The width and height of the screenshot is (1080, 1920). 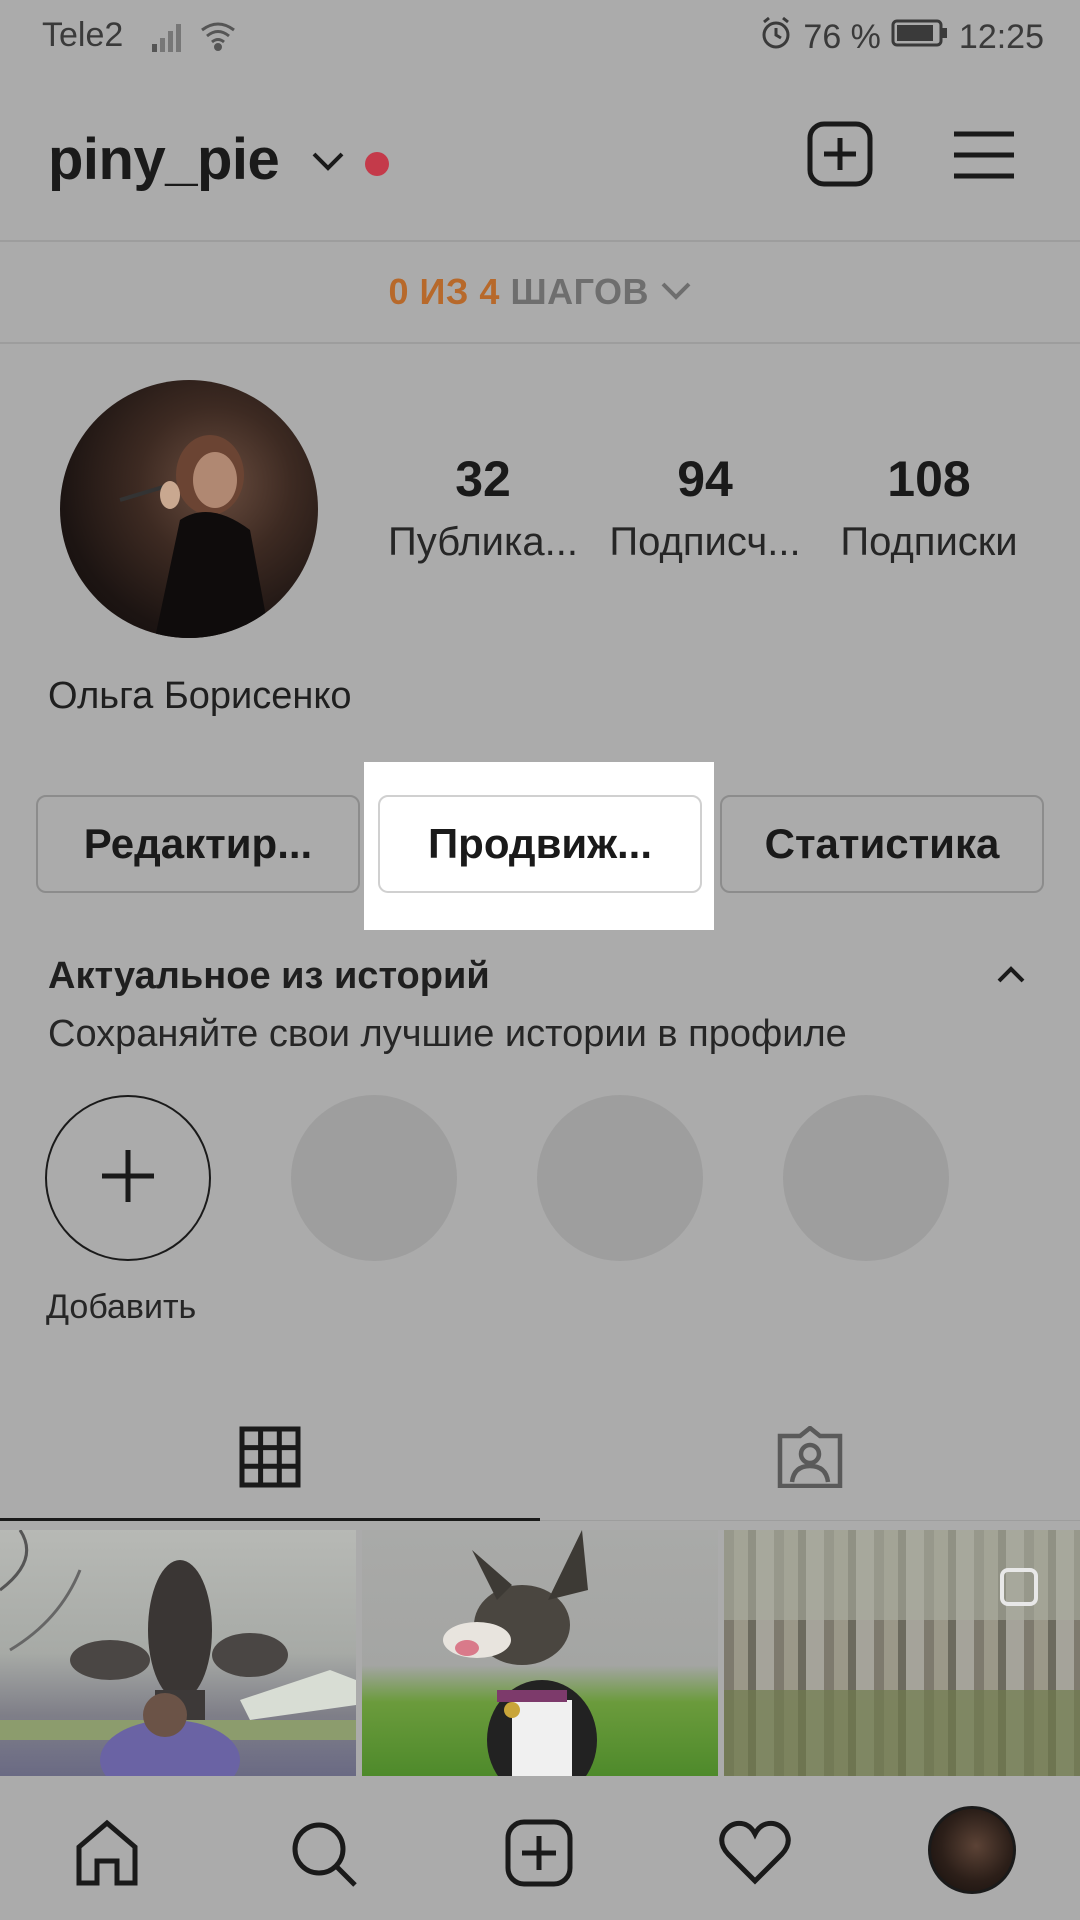 What do you see at coordinates (164, 159) in the screenshot?
I see `username: piny_pie` at bounding box center [164, 159].